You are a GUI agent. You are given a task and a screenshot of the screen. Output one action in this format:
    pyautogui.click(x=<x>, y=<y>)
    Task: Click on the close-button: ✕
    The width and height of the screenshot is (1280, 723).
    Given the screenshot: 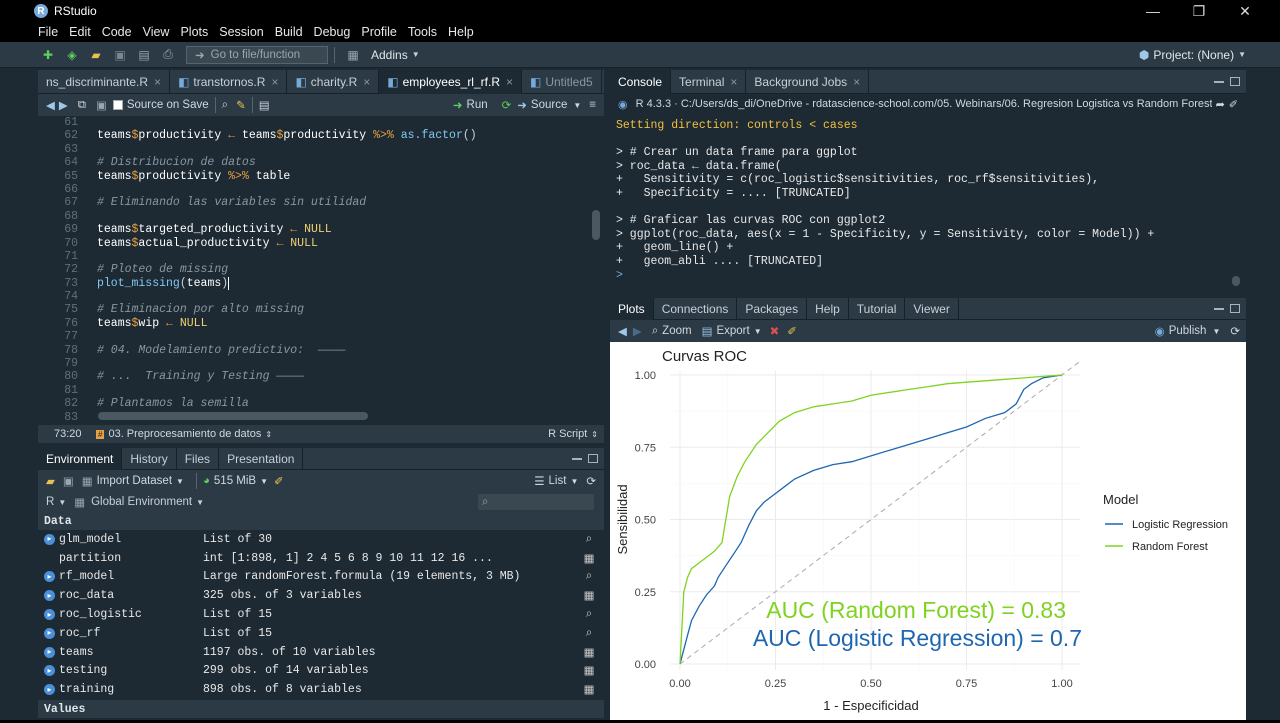 What is the action you would take?
    pyautogui.click(x=1245, y=11)
    